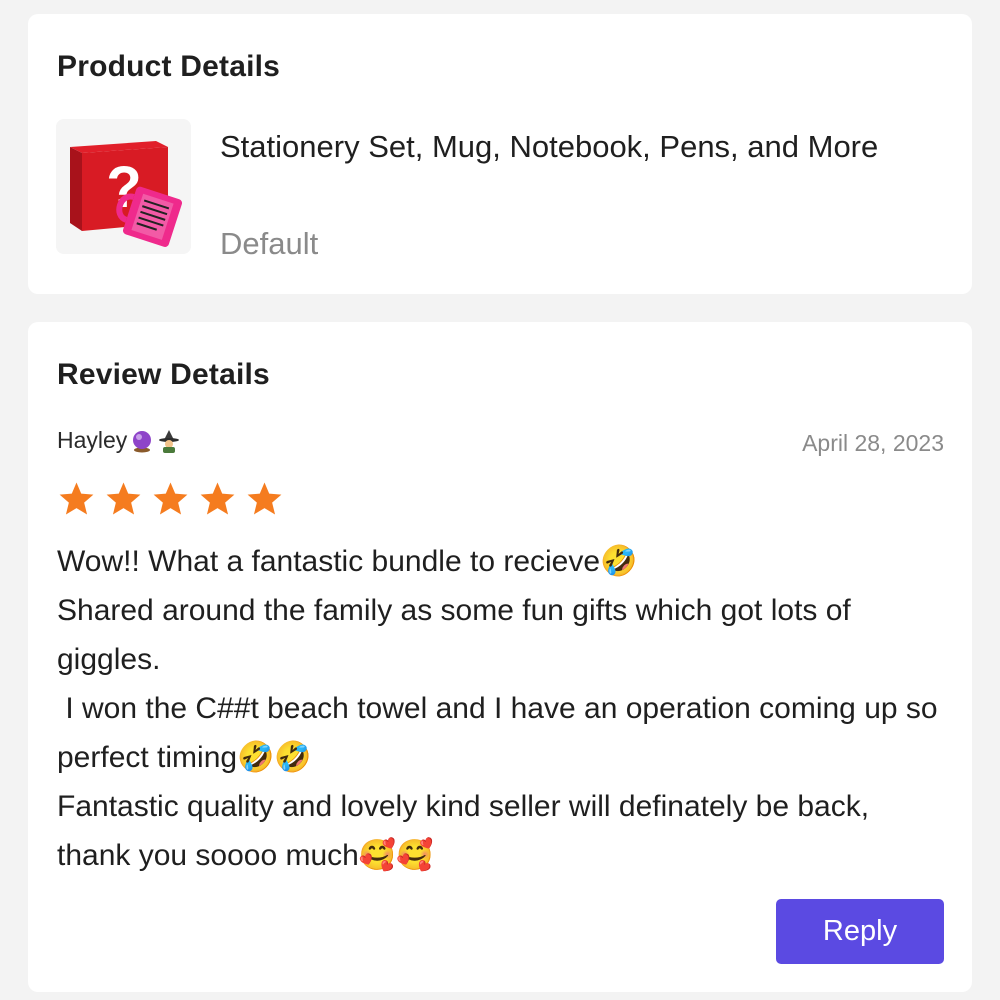 Image resolution: width=1000 pixels, height=1000 pixels. I want to click on review-date: April 28, 2023, so click(873, 443).